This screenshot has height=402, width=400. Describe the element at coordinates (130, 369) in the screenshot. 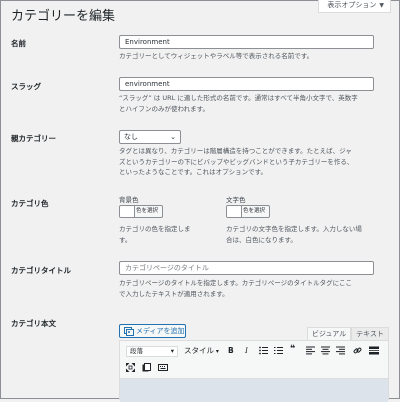

I see `fullscreen-icon` at that location.